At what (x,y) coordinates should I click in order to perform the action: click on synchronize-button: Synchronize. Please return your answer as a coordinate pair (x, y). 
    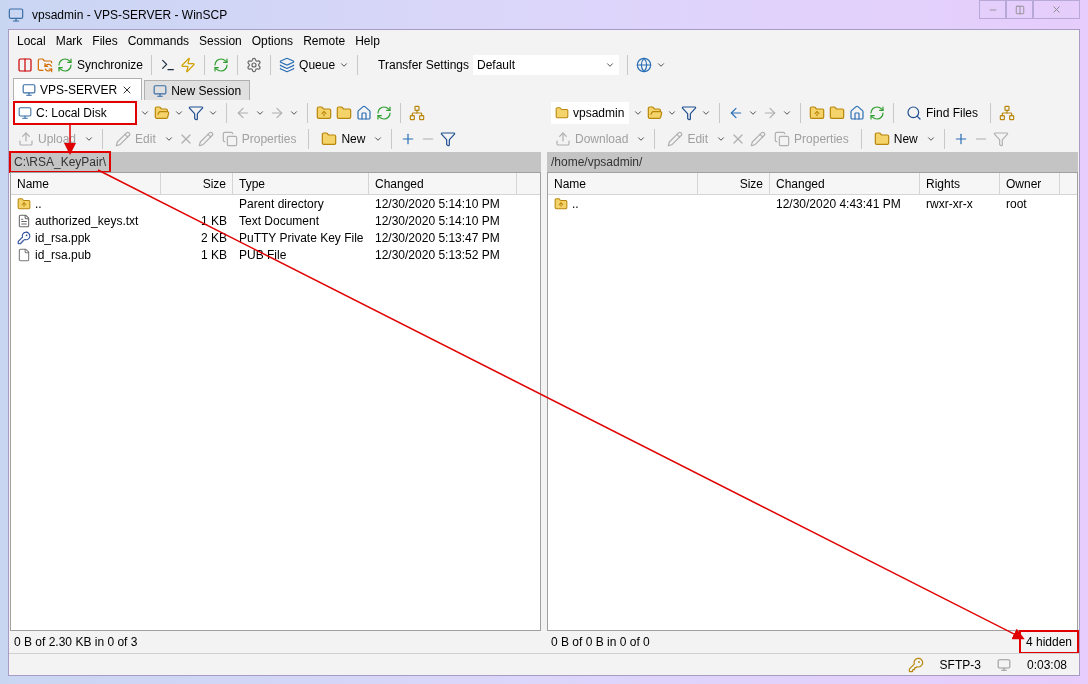
    Looking at the image, I should click on (100, 65).